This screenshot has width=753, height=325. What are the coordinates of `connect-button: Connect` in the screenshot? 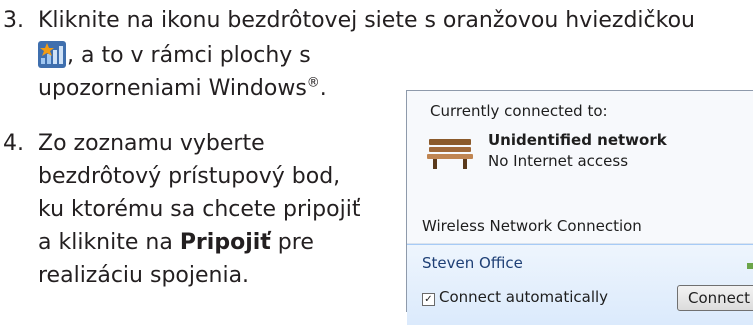 It's located at (715, 298).